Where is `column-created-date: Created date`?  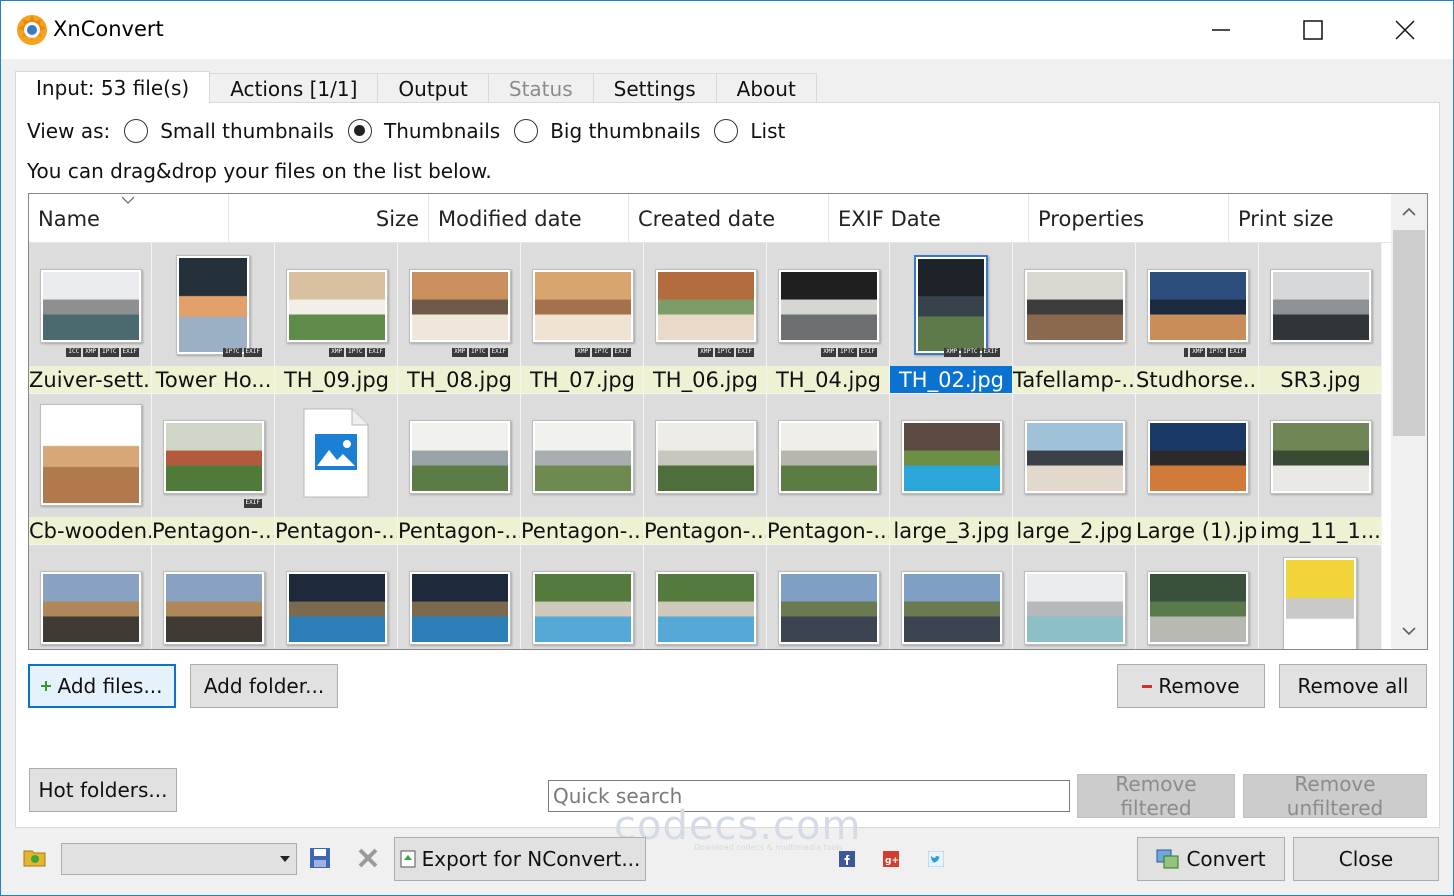 column-created-date: Created date is located at coordinates (729, 218).